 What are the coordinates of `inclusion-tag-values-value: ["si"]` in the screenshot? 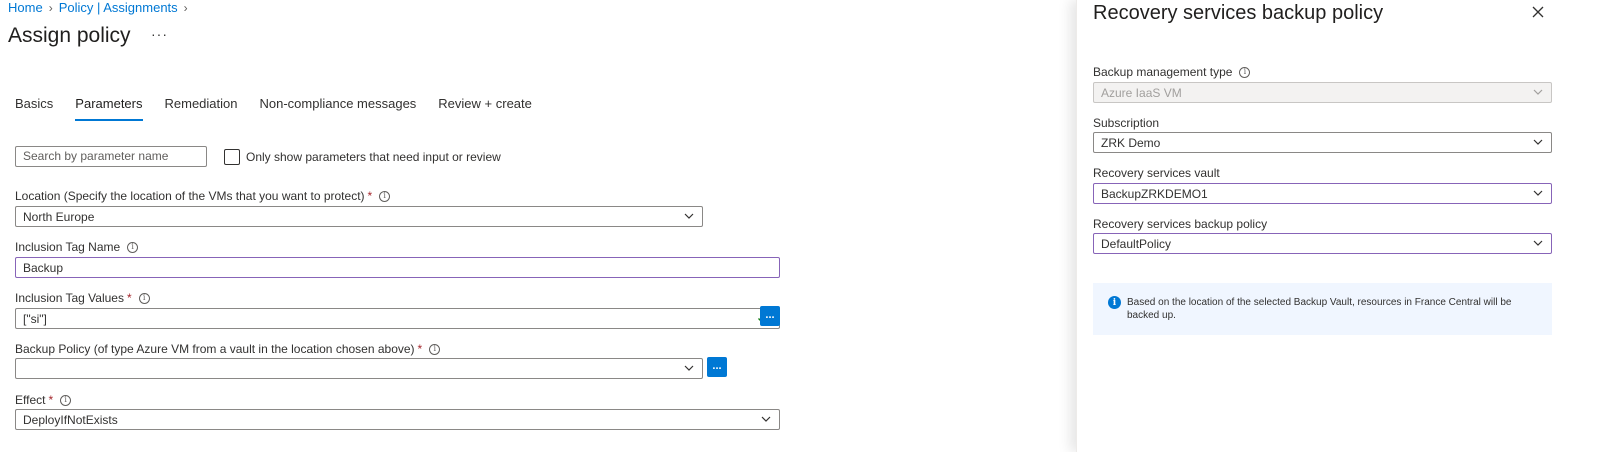 It's located at (35, 319).